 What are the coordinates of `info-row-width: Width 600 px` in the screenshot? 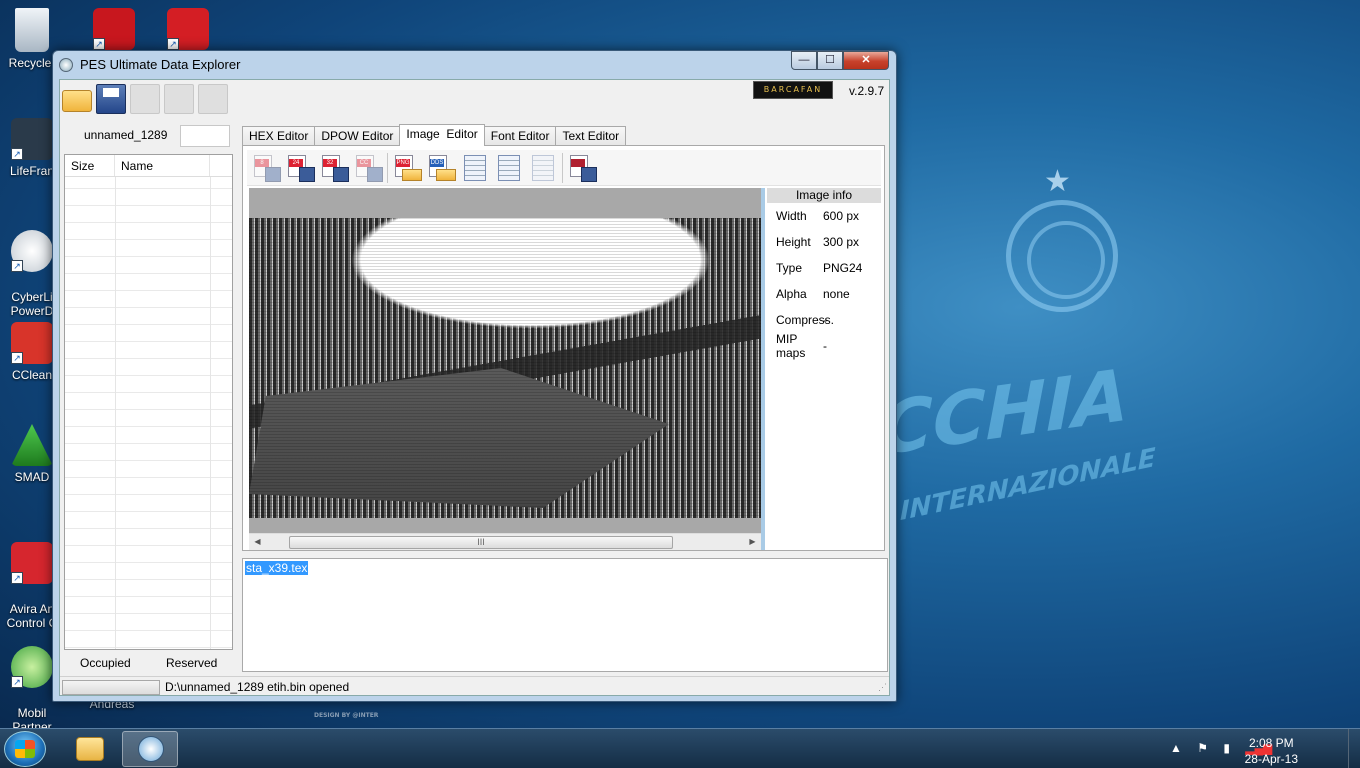 It's located at (824, 216).